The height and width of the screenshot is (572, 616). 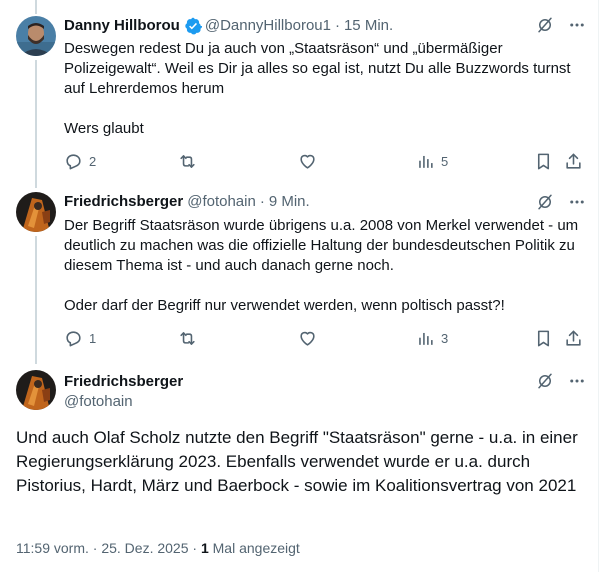 I want to click on author-name: Danny Hillborou, so click(x=122, y=26).